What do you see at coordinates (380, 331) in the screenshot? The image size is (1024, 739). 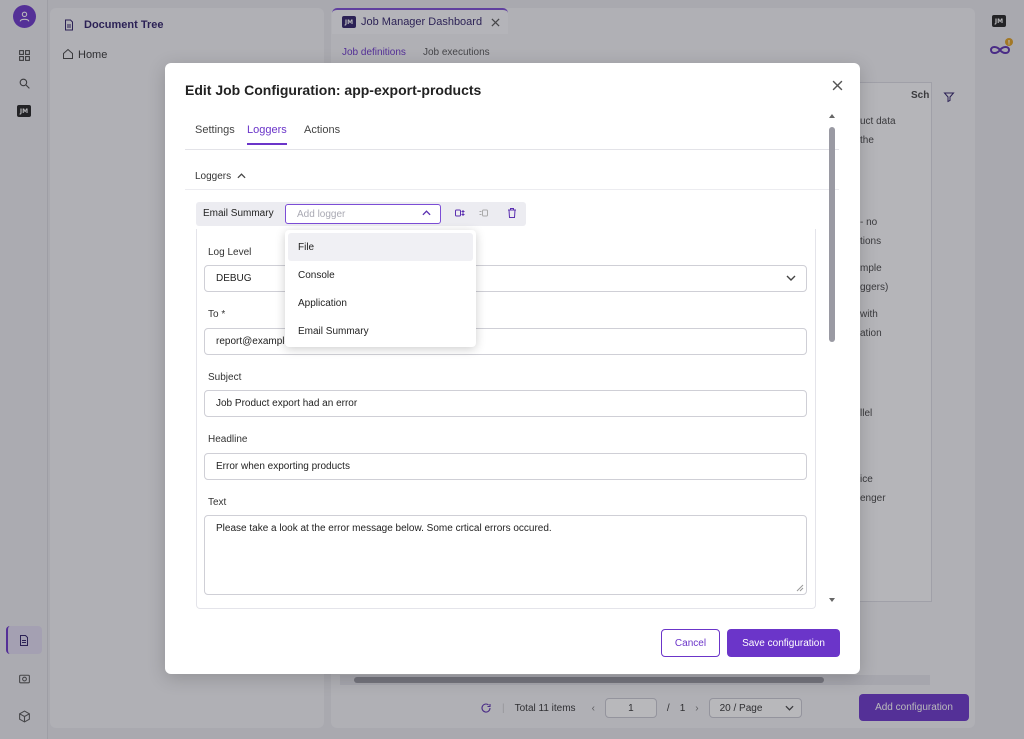 I see `dropdown-option-email-summary: Email Summary` at bounding box center [380, 331].